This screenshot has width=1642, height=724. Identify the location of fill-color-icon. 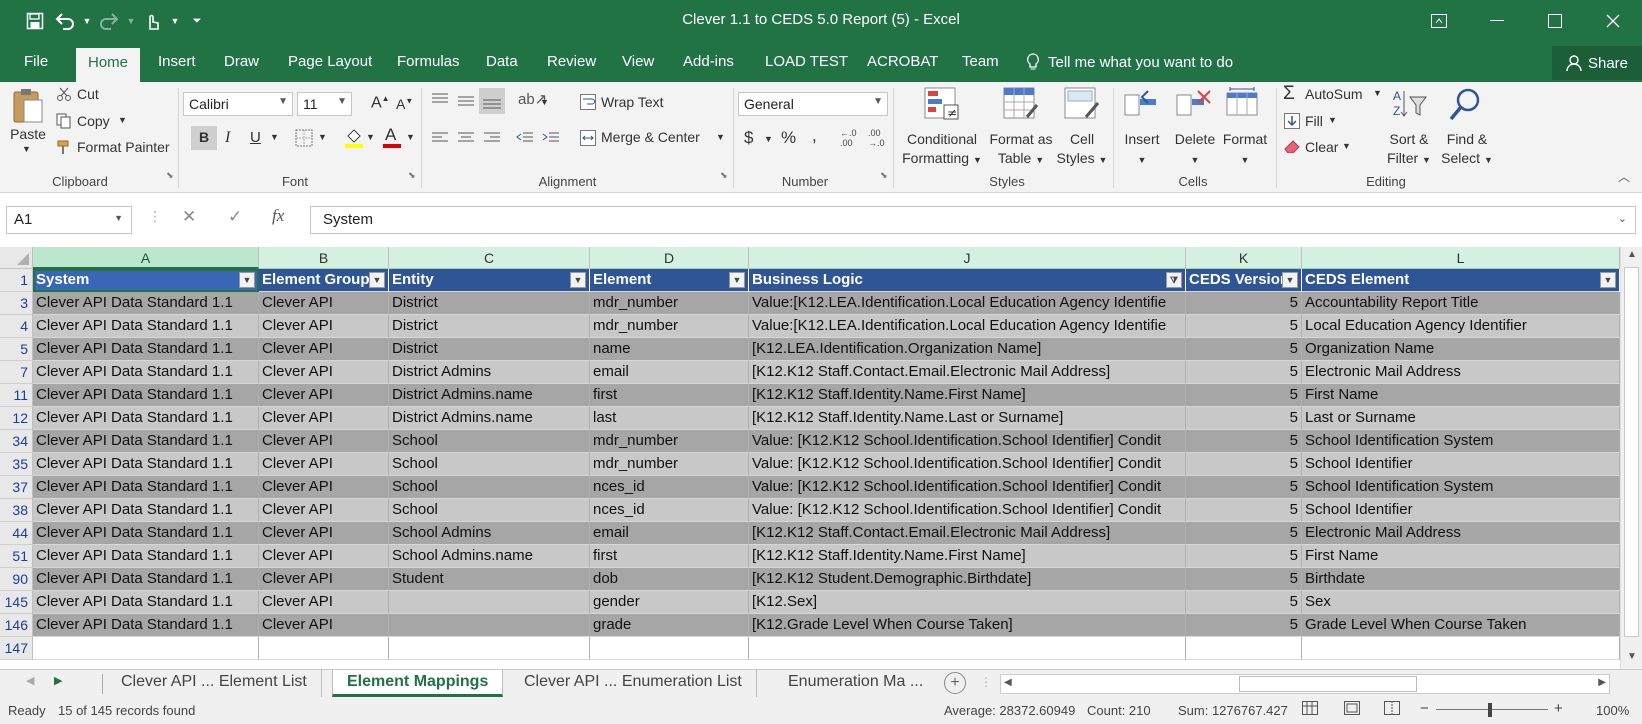
(354, 139).